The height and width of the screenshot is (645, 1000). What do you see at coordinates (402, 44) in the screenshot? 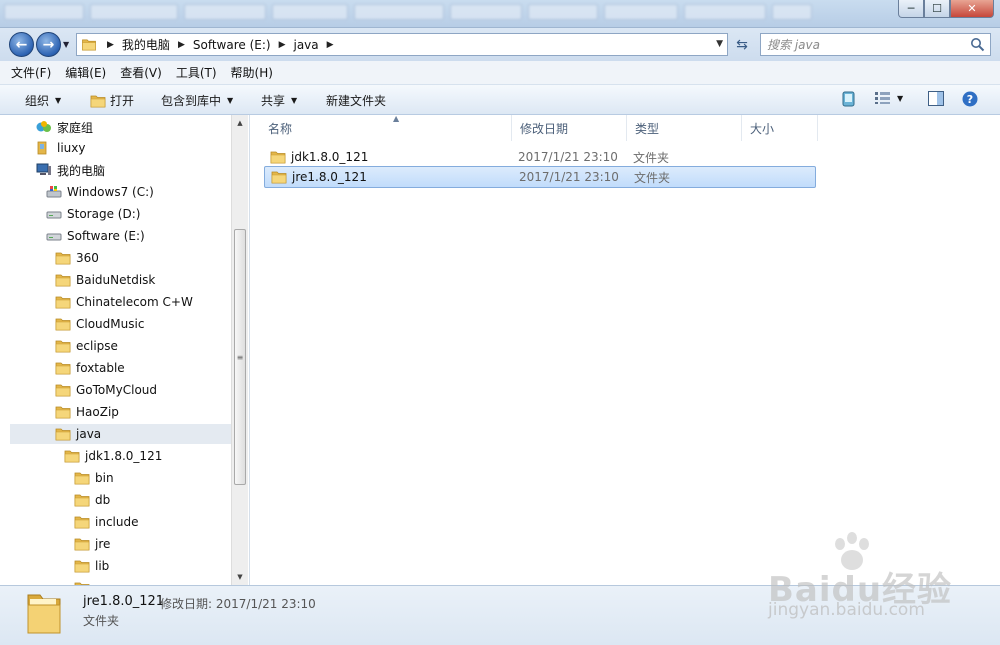
I see `address-bar: ▶ 我的电脑 ▶ Software (E:) ▶ java ▶ ▼` at bounding box center [402, 44].